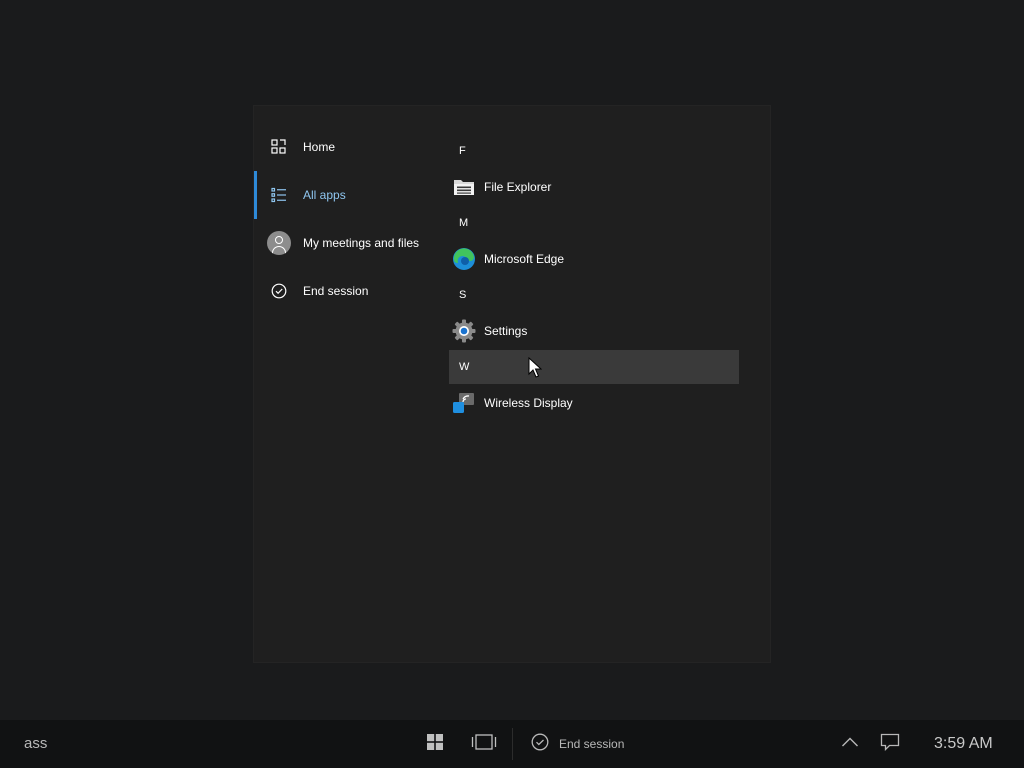 This screenshot has height=768, width=1024. What do you see at coordinates (336, 291) in the screenshot?
I see `nav-item-label: End session` at bounding box center [336, 291].